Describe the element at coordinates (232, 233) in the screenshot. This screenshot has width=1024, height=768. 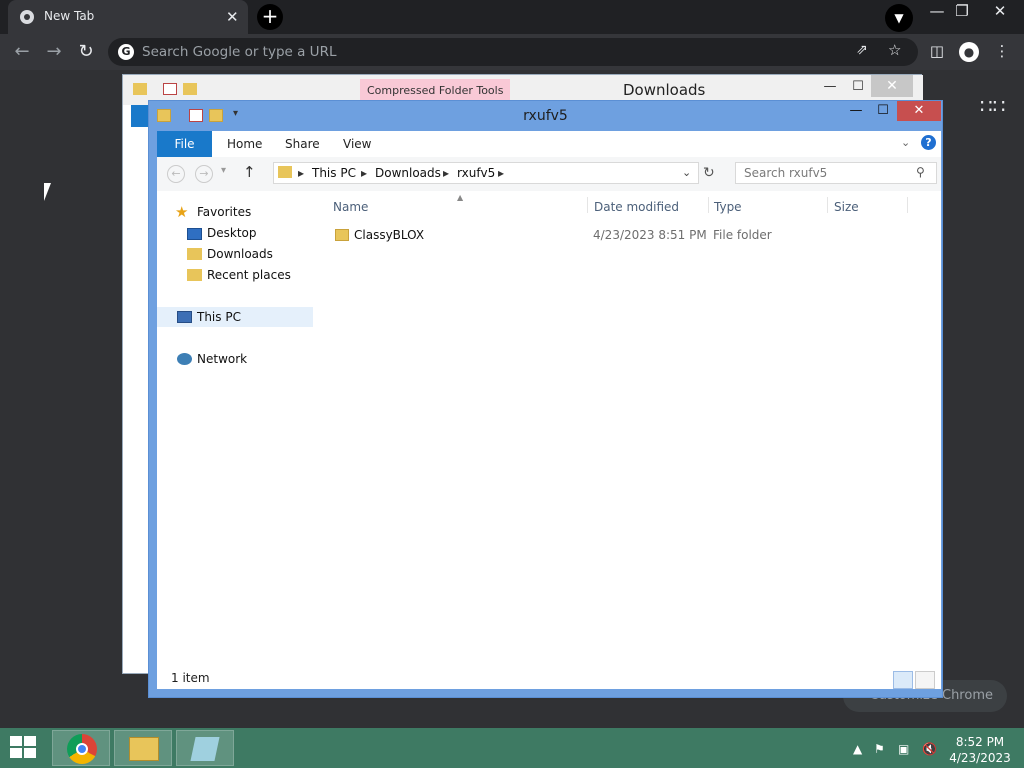
I see `nav-desktop: Desktop` at that location.